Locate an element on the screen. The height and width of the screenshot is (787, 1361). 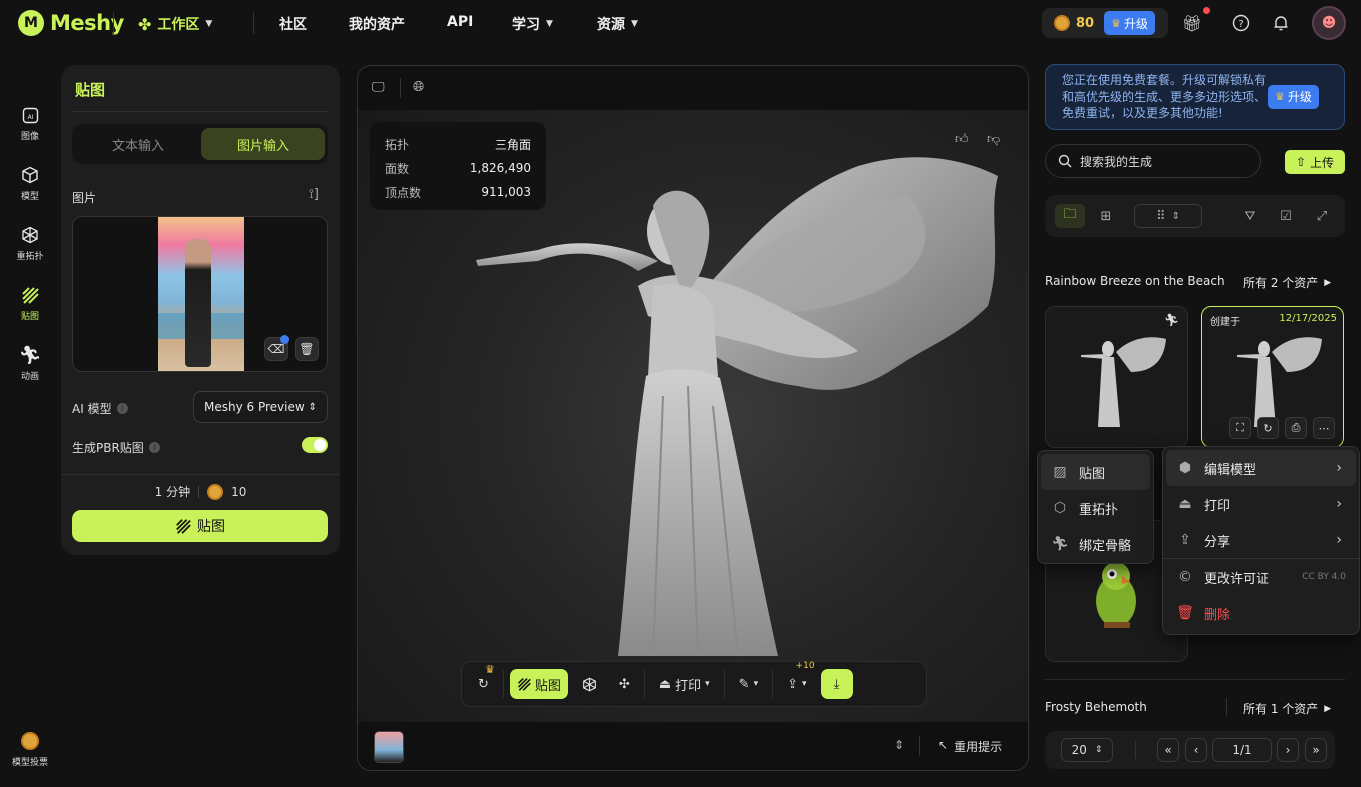
rail-item-animation: 🏃︎ 动画 is located at coordinates (30, 363).